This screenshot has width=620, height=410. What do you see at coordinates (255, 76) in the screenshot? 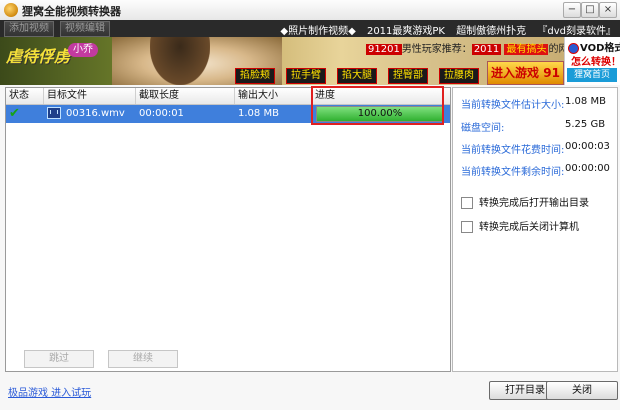
I see `game-tag: 掐脸颊` at bounding box center [255, 76].